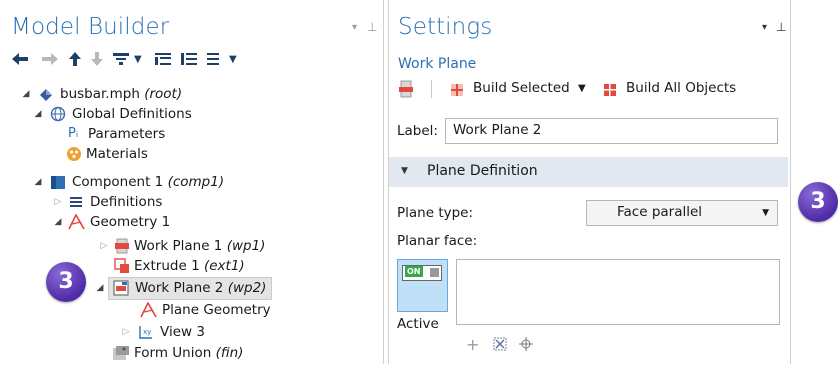  I want to click on plane-definition-section: ▼ Plane Definition, so click(588, 172).